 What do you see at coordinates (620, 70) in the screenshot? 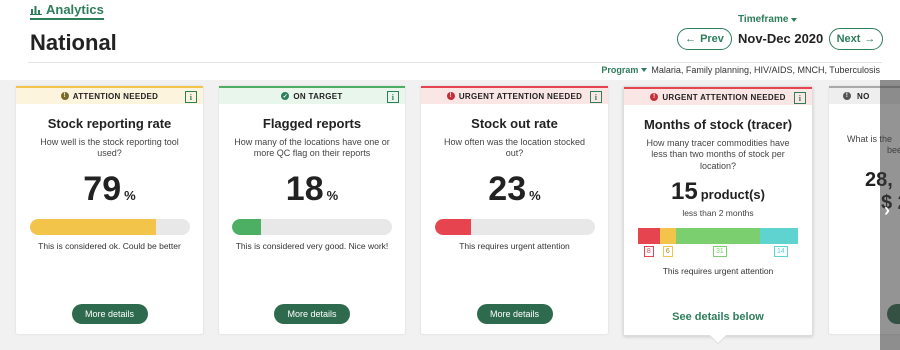
I see `program-label: Program` at bounding box center [620, 70].